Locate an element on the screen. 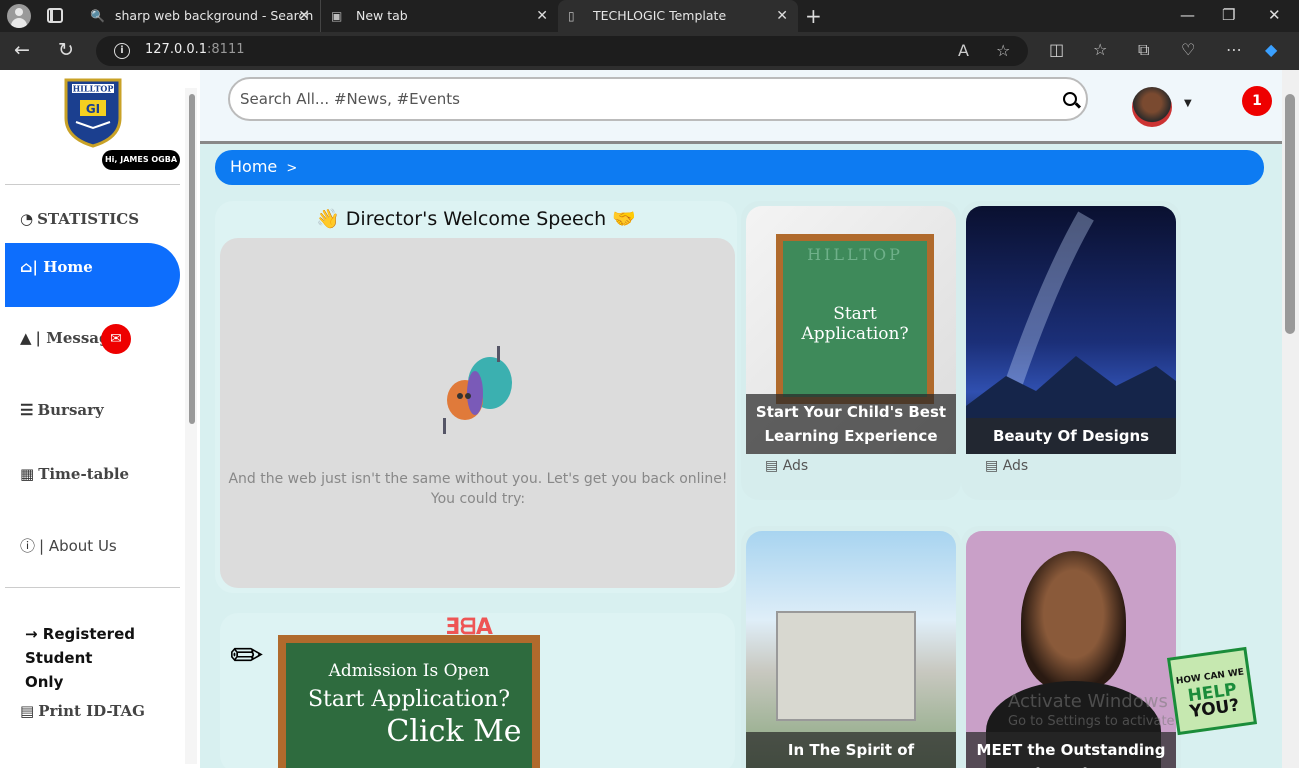 The width and height of the screenshot is (1299, 768). search-input: Search All... #News, #Events is located at coordinates (658, 99).